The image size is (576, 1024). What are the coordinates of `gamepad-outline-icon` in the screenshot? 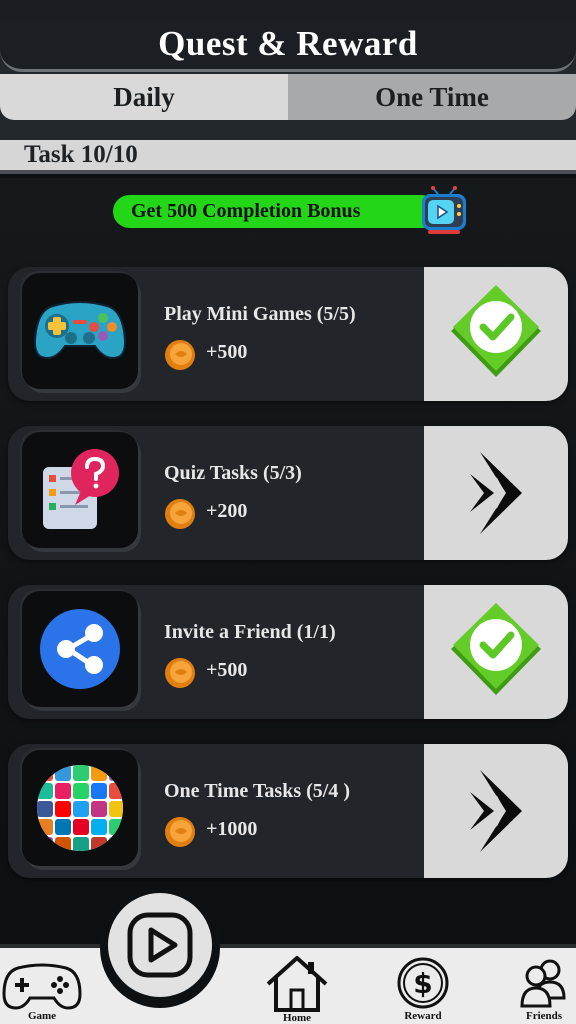 It's located at (42, 986).